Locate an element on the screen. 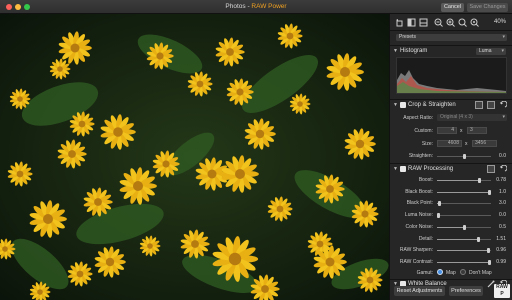 This screenshot has height=300, width=512. preferences-button: Preferences is located at coordinates (466, 291).